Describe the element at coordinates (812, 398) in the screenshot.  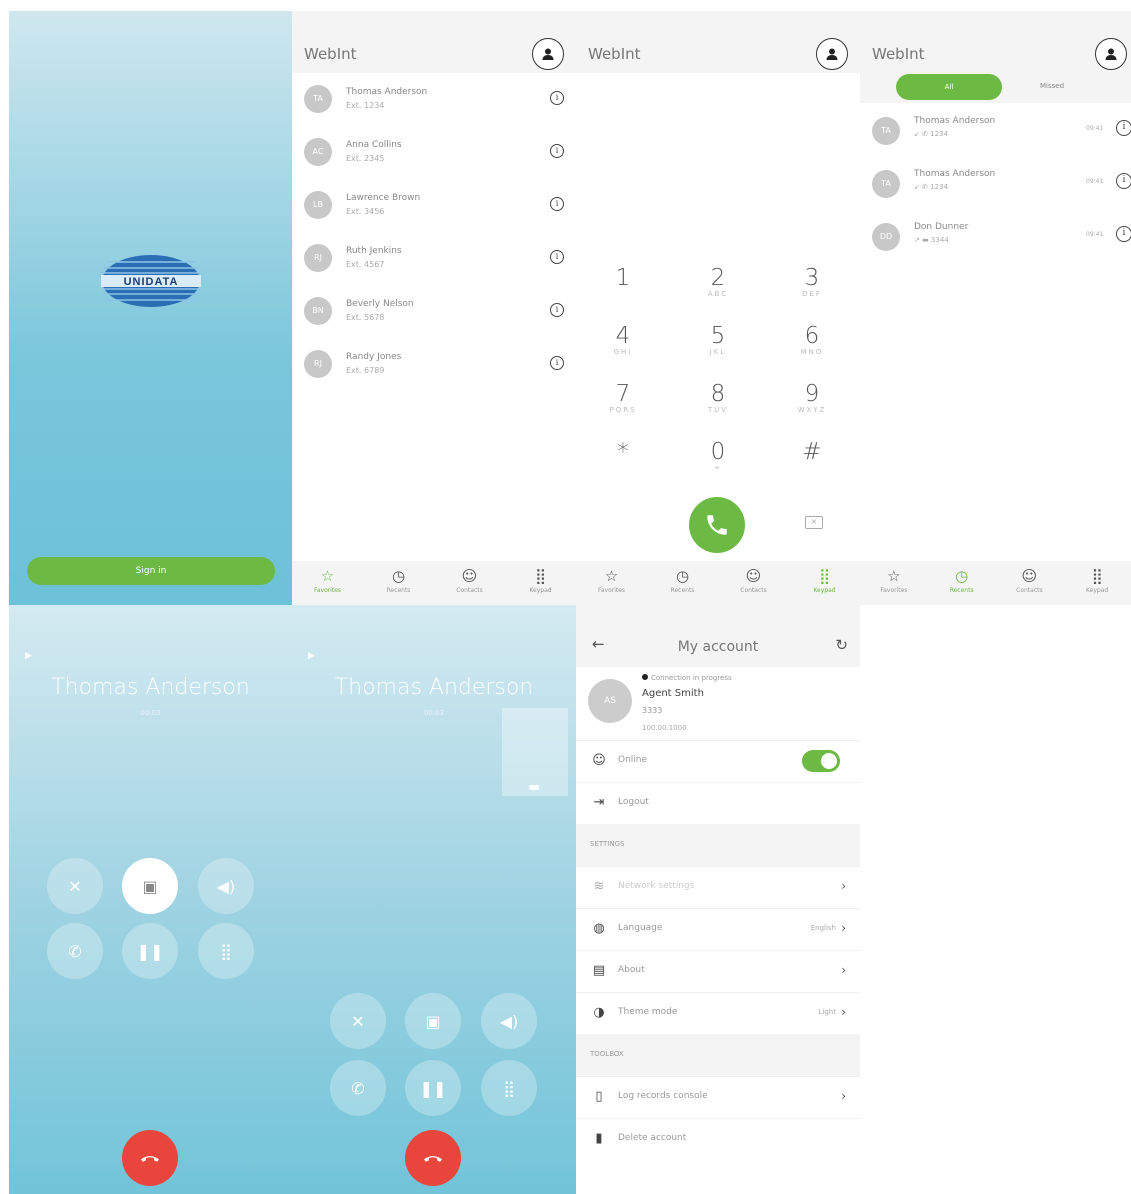
I see `key-9: 9 WXYZ` at that location.